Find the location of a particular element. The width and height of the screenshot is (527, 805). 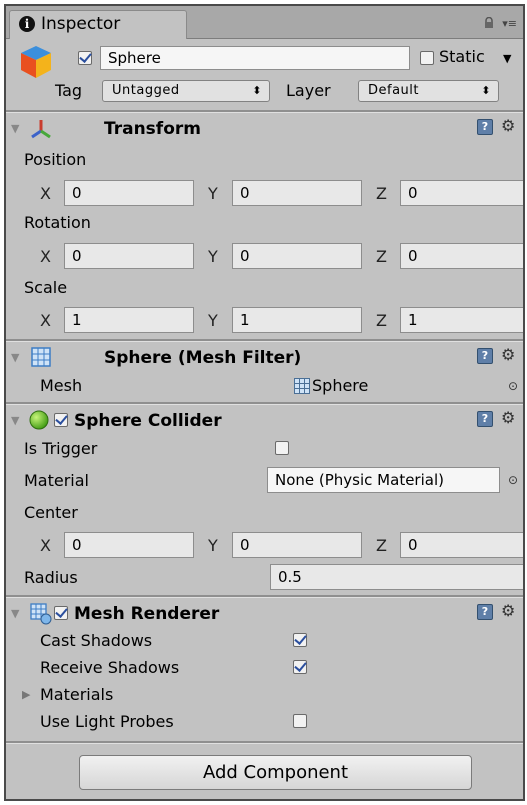

mesh-label: Mesh is located at coordinates (61, 385).